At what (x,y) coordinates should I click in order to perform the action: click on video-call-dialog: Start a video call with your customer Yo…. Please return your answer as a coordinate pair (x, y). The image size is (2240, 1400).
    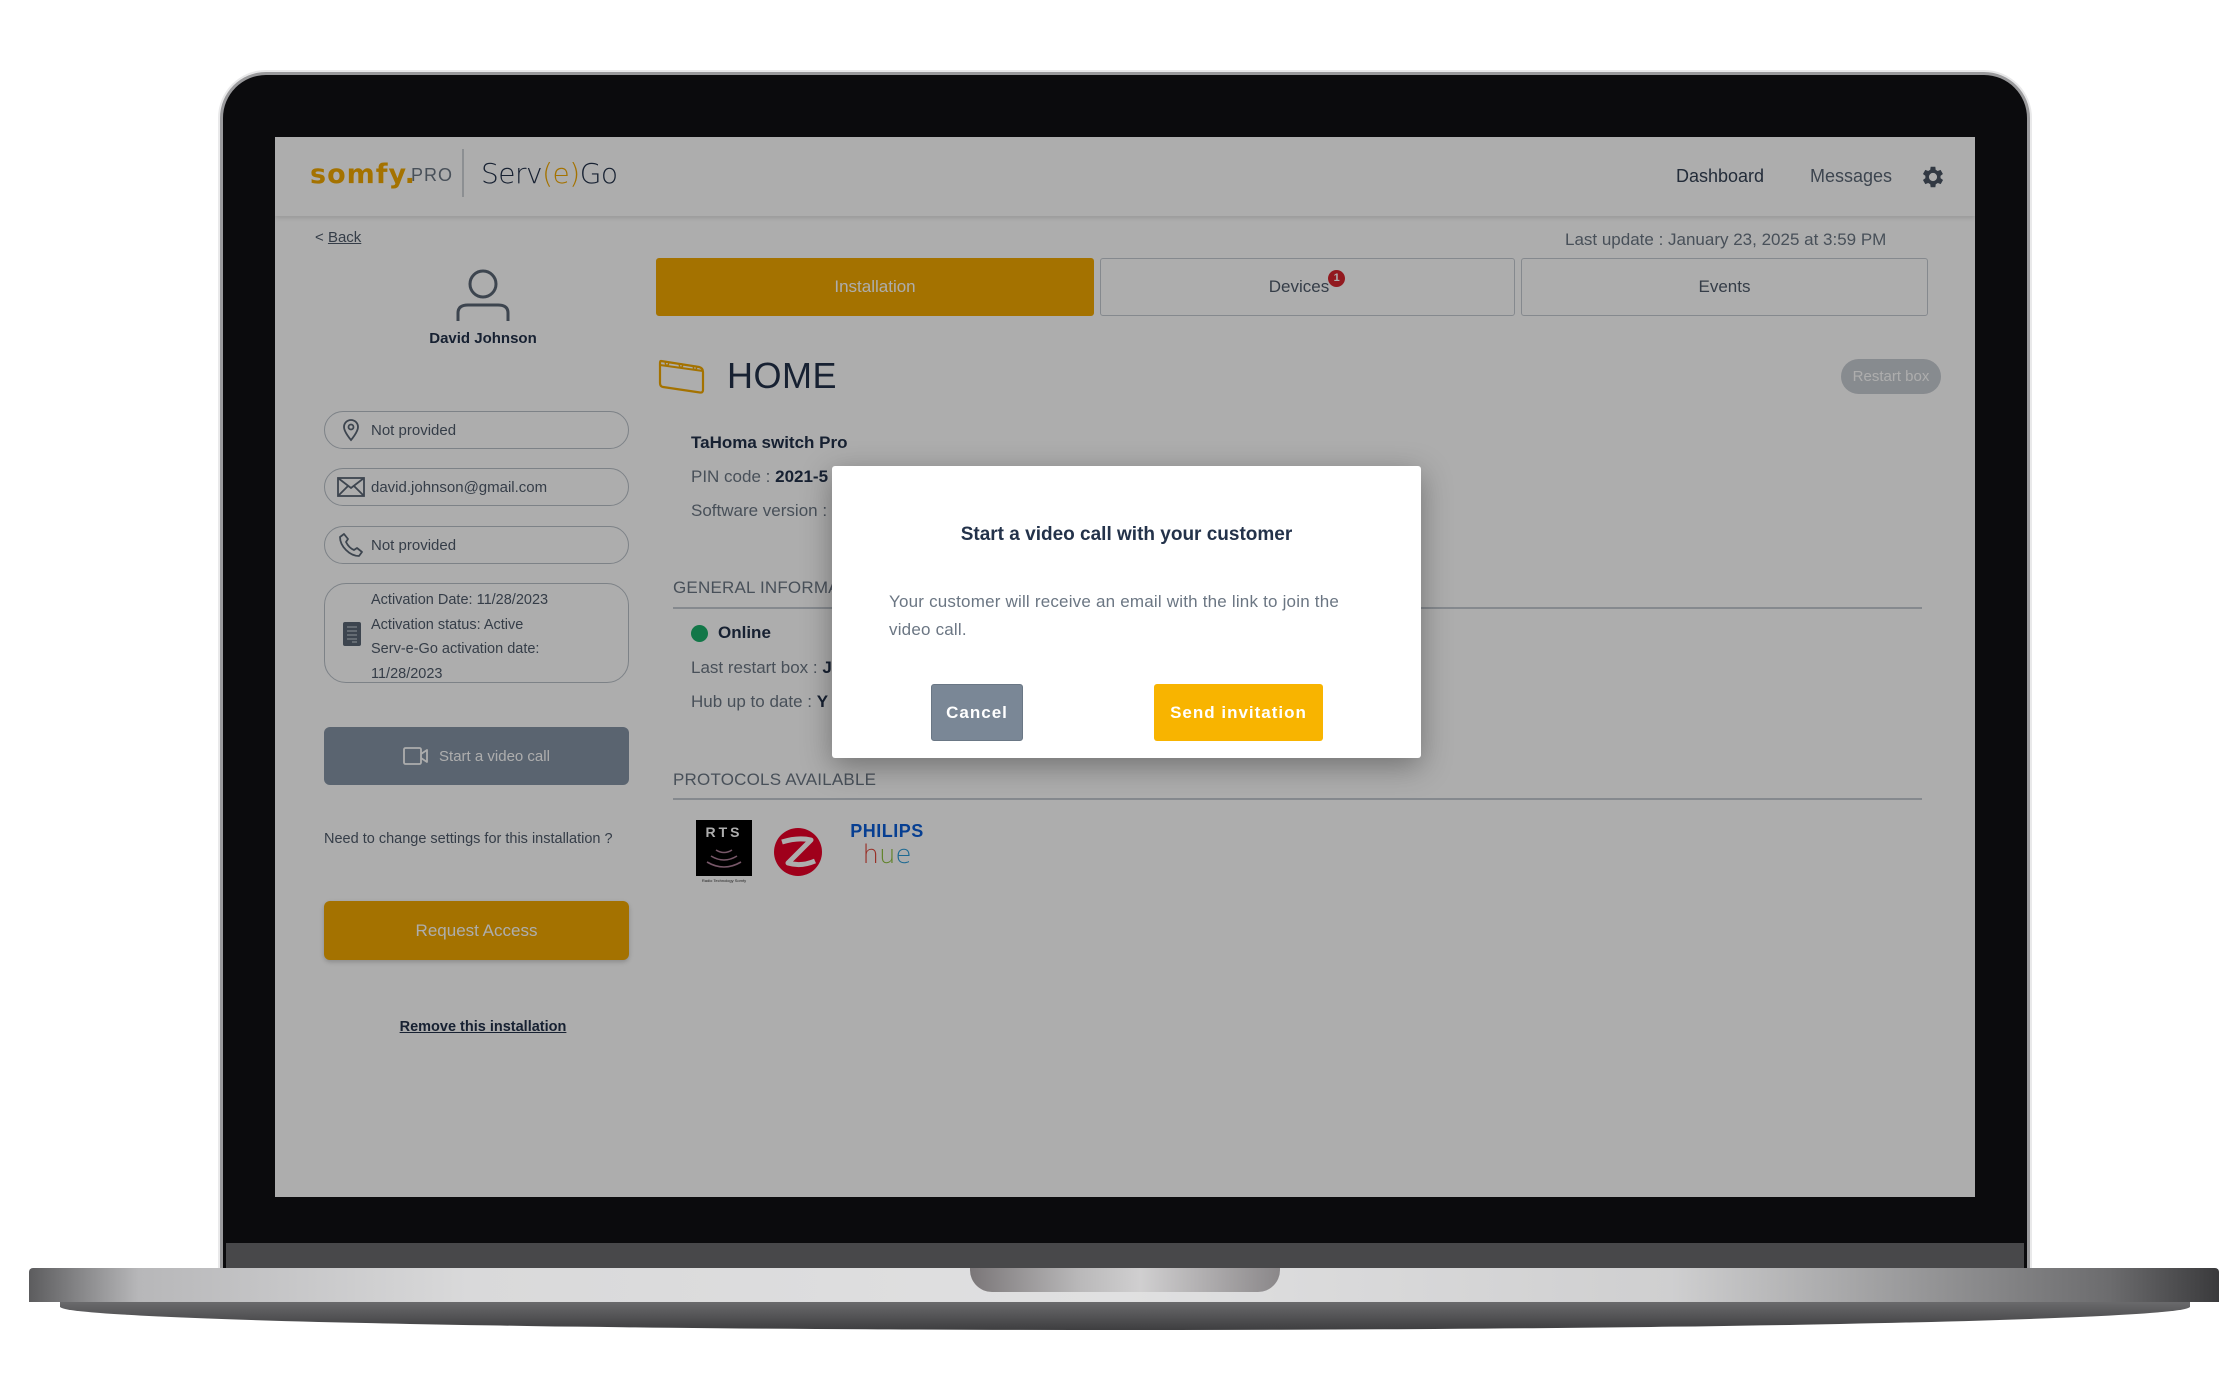
    Looking at the image, I should click on (1126, 612).